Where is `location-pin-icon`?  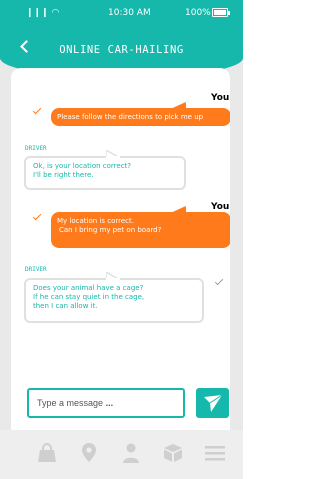
location-pin-icon is located at coordinates (89, 453).